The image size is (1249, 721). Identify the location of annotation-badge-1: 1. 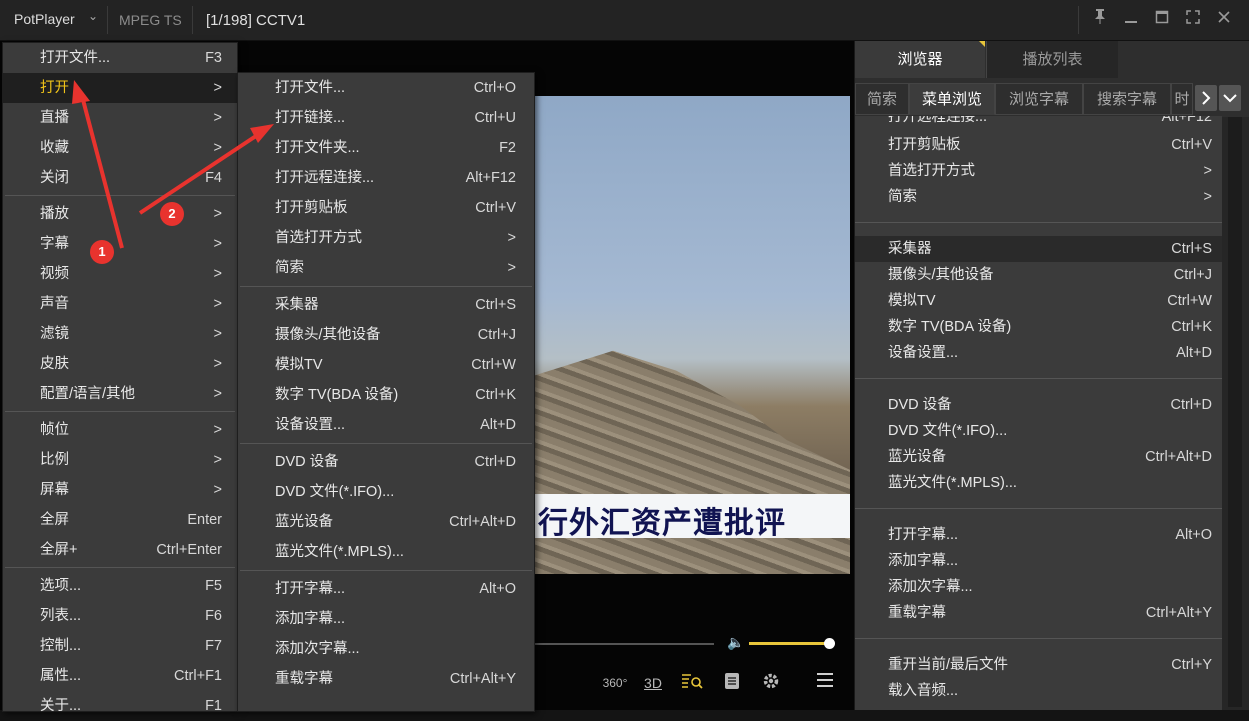
(102, 252).